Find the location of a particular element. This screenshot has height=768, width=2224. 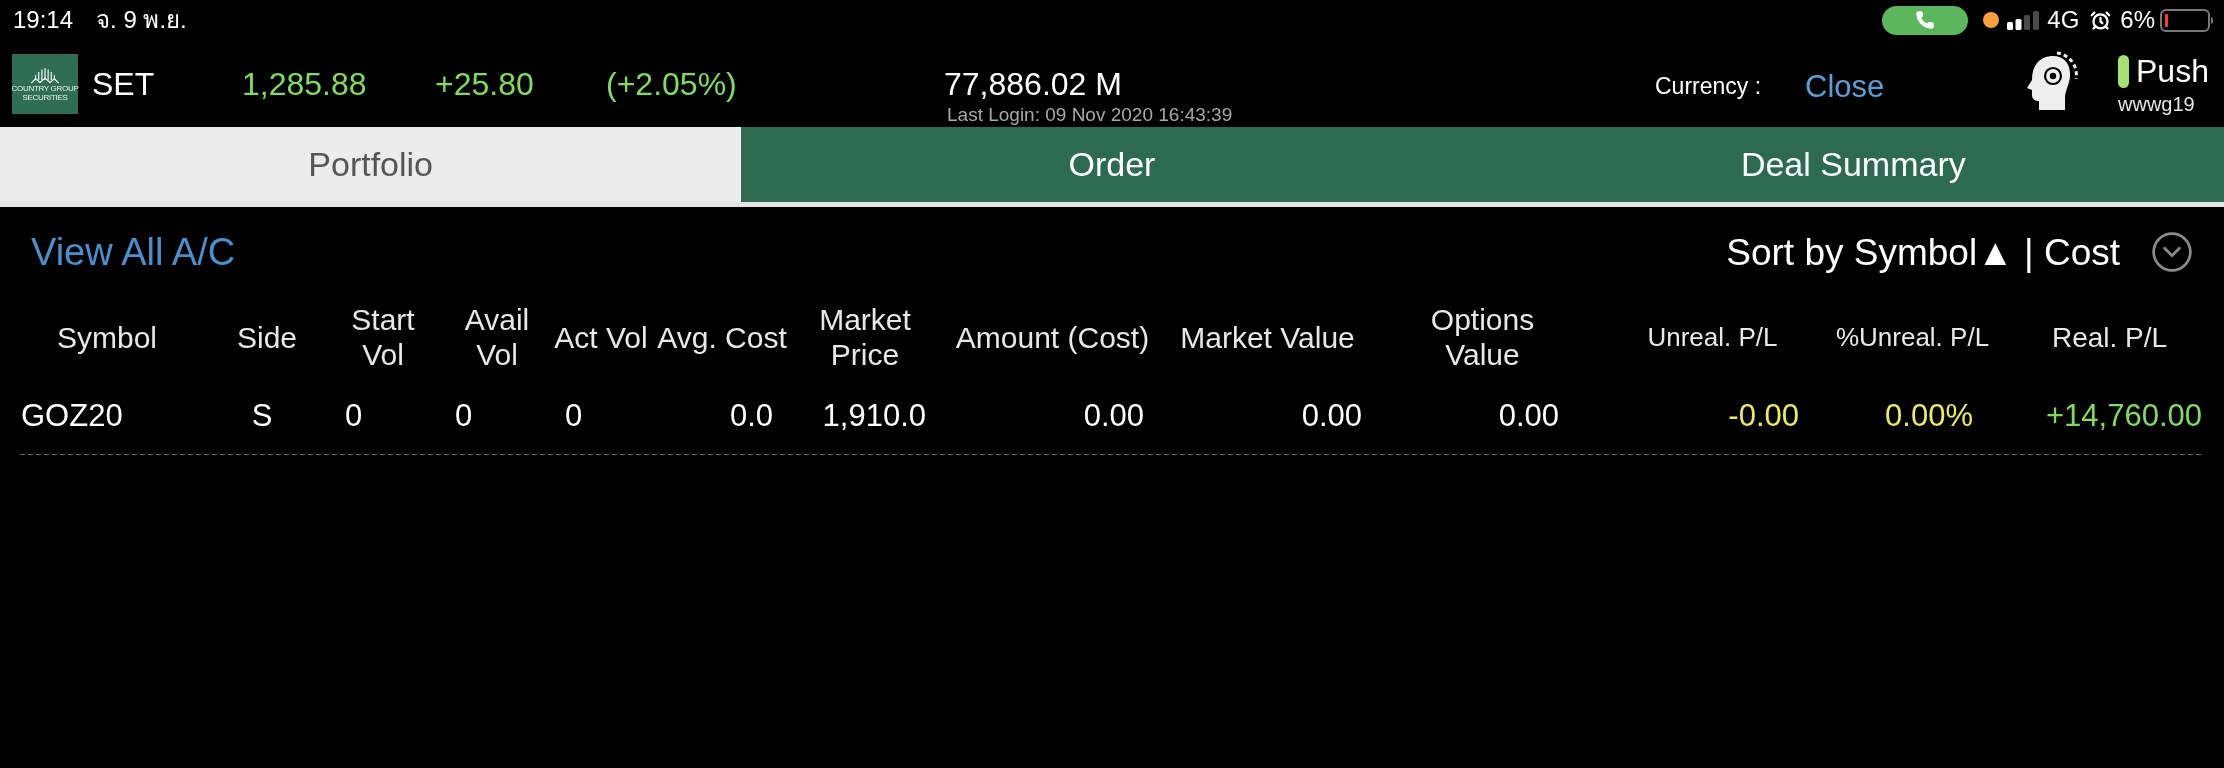

index-change: +25.80 is located at coordinates (484, 83).